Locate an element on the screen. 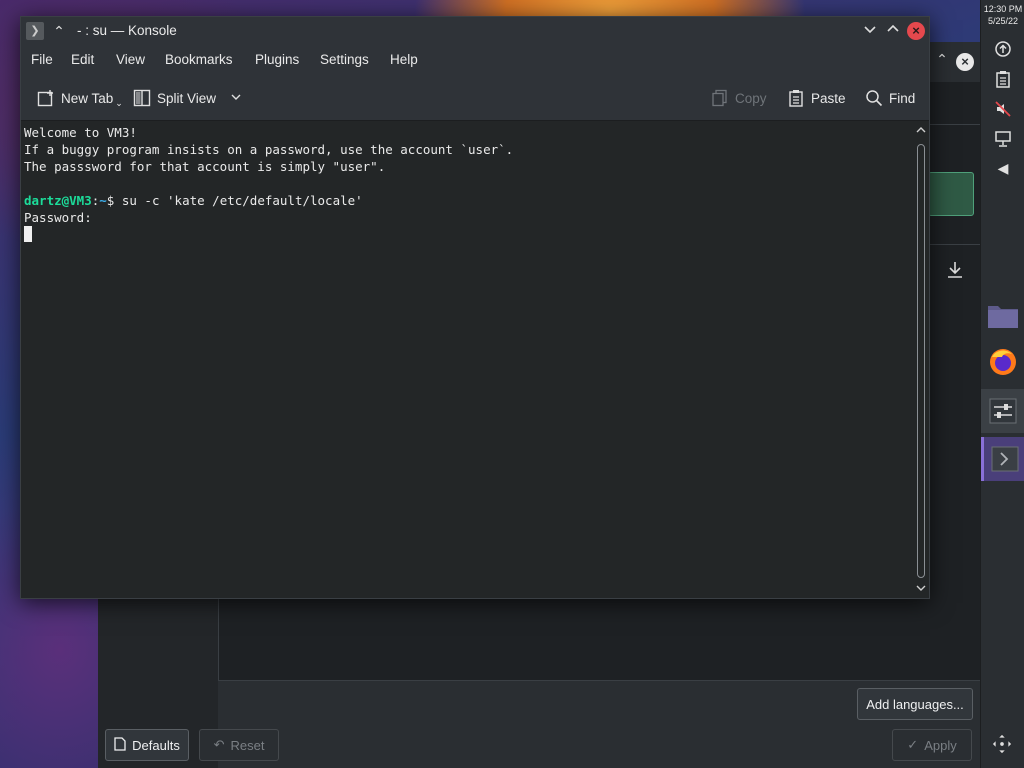  prompt-path: ~ is located at coordinates (103, 200).